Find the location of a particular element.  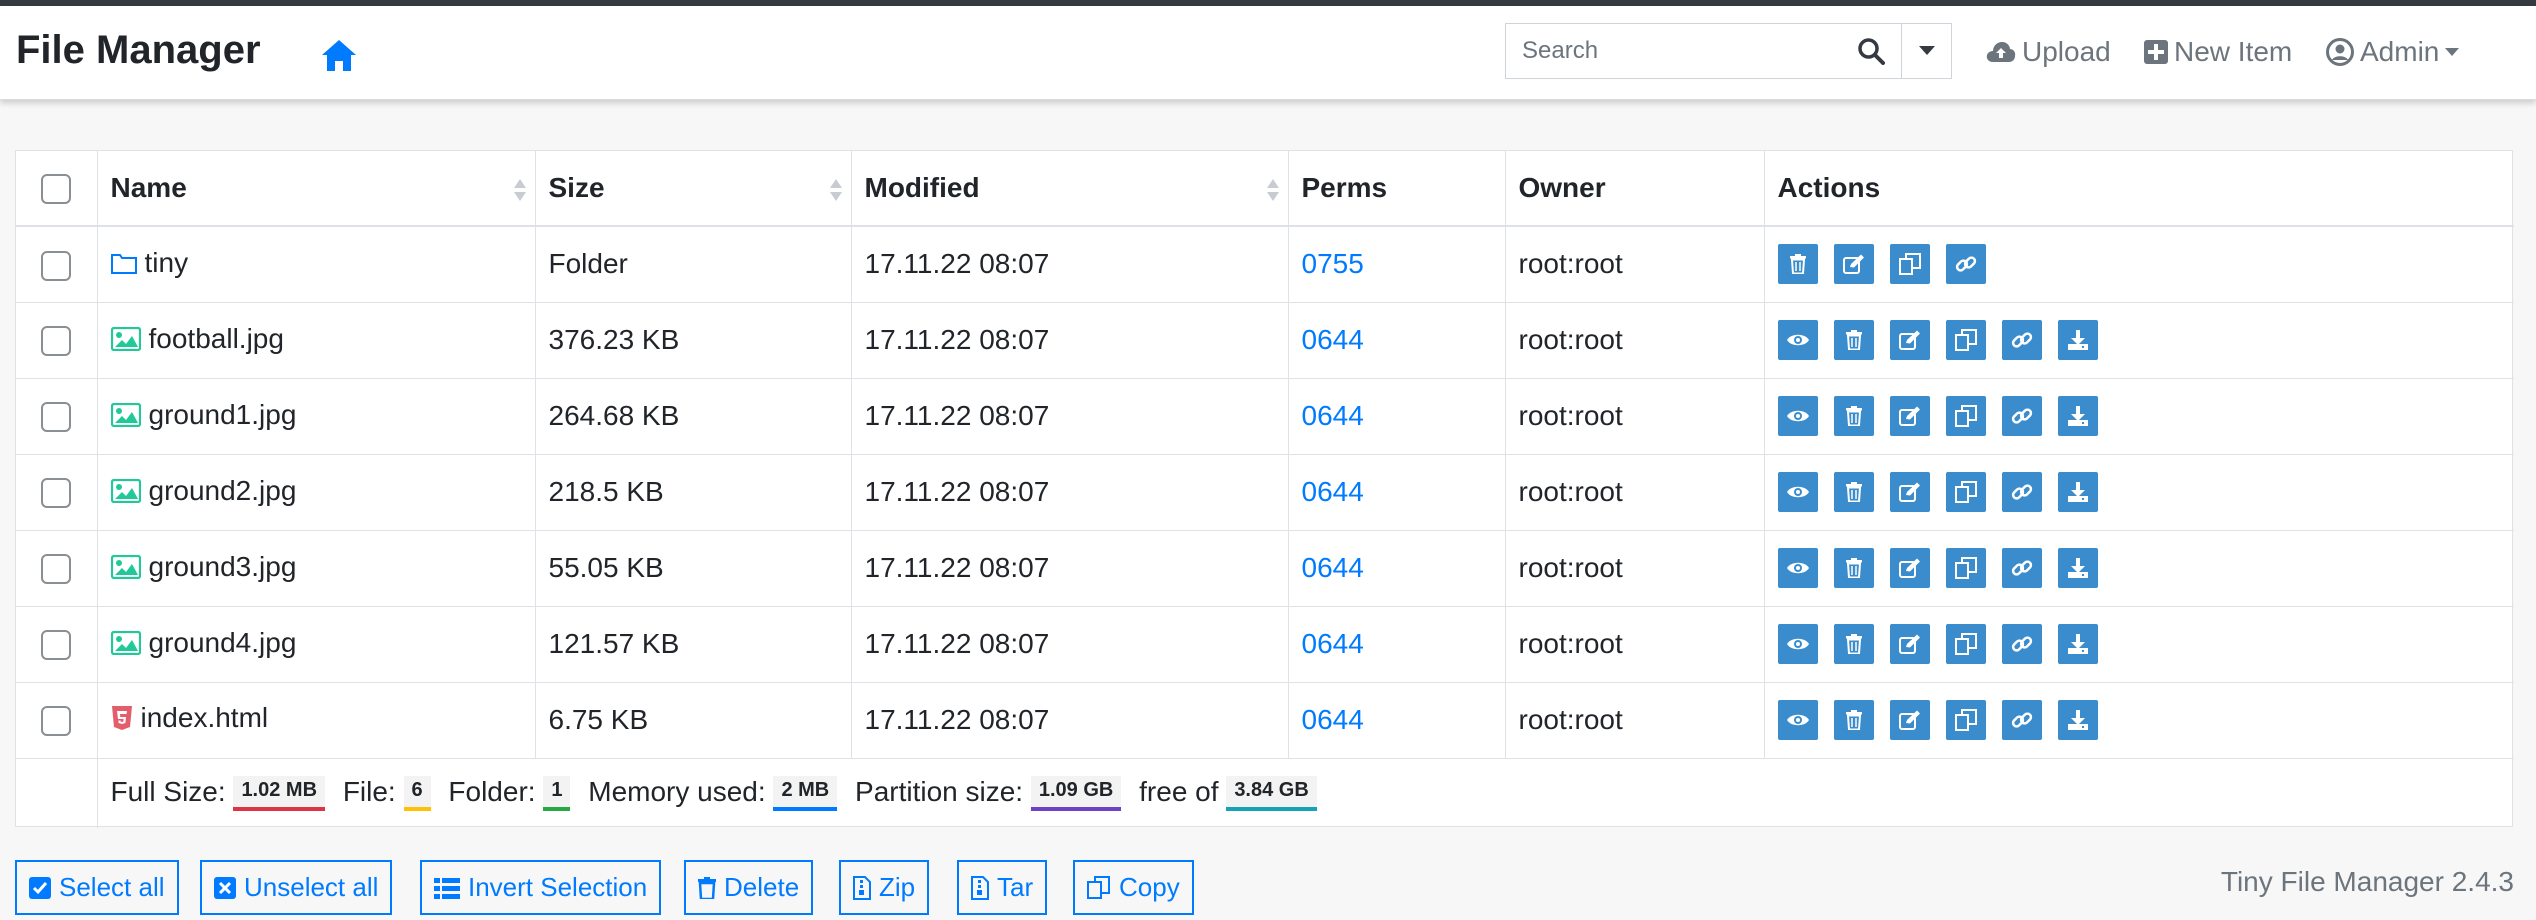

header-modified: Modified is located at coordinates (1070, 188).